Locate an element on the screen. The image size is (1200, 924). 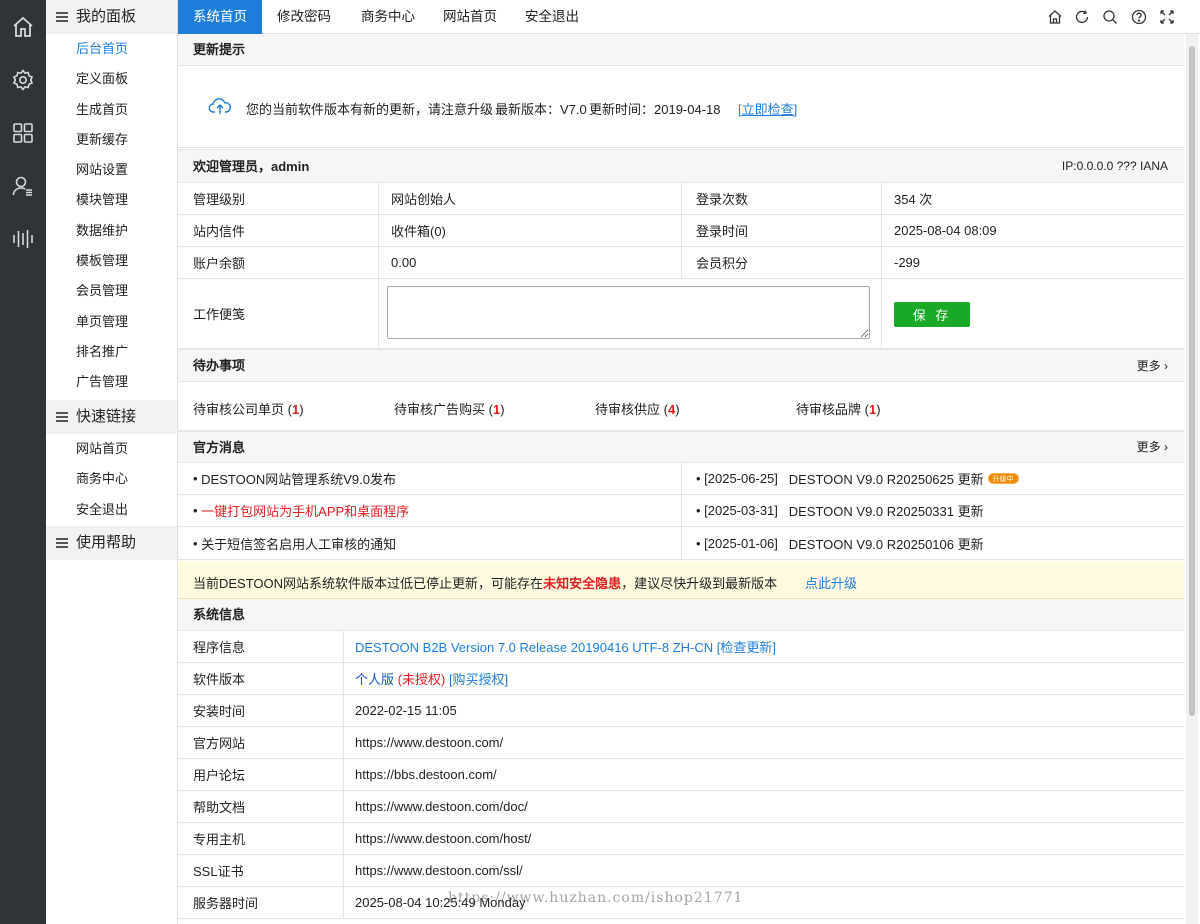
search-icon is located at coordinates (1110, 17).